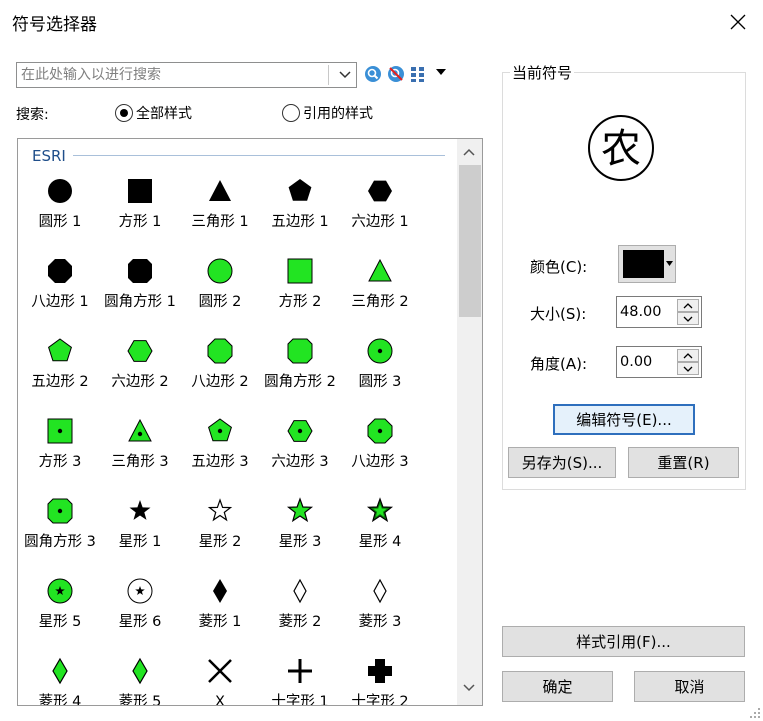  What do you see at coordinates (373, 74) in the screenshot?
I see `search-icon` at bounding box center [373, 74].